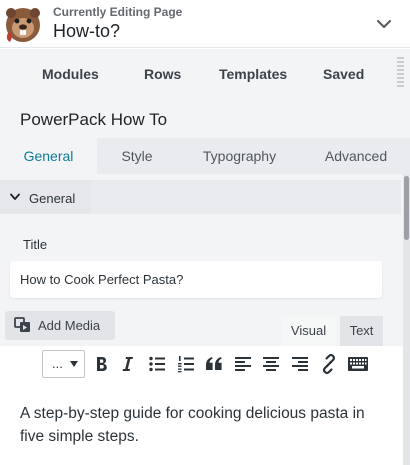  I want to click on toolbar-toggle-button, so click(358, 364).